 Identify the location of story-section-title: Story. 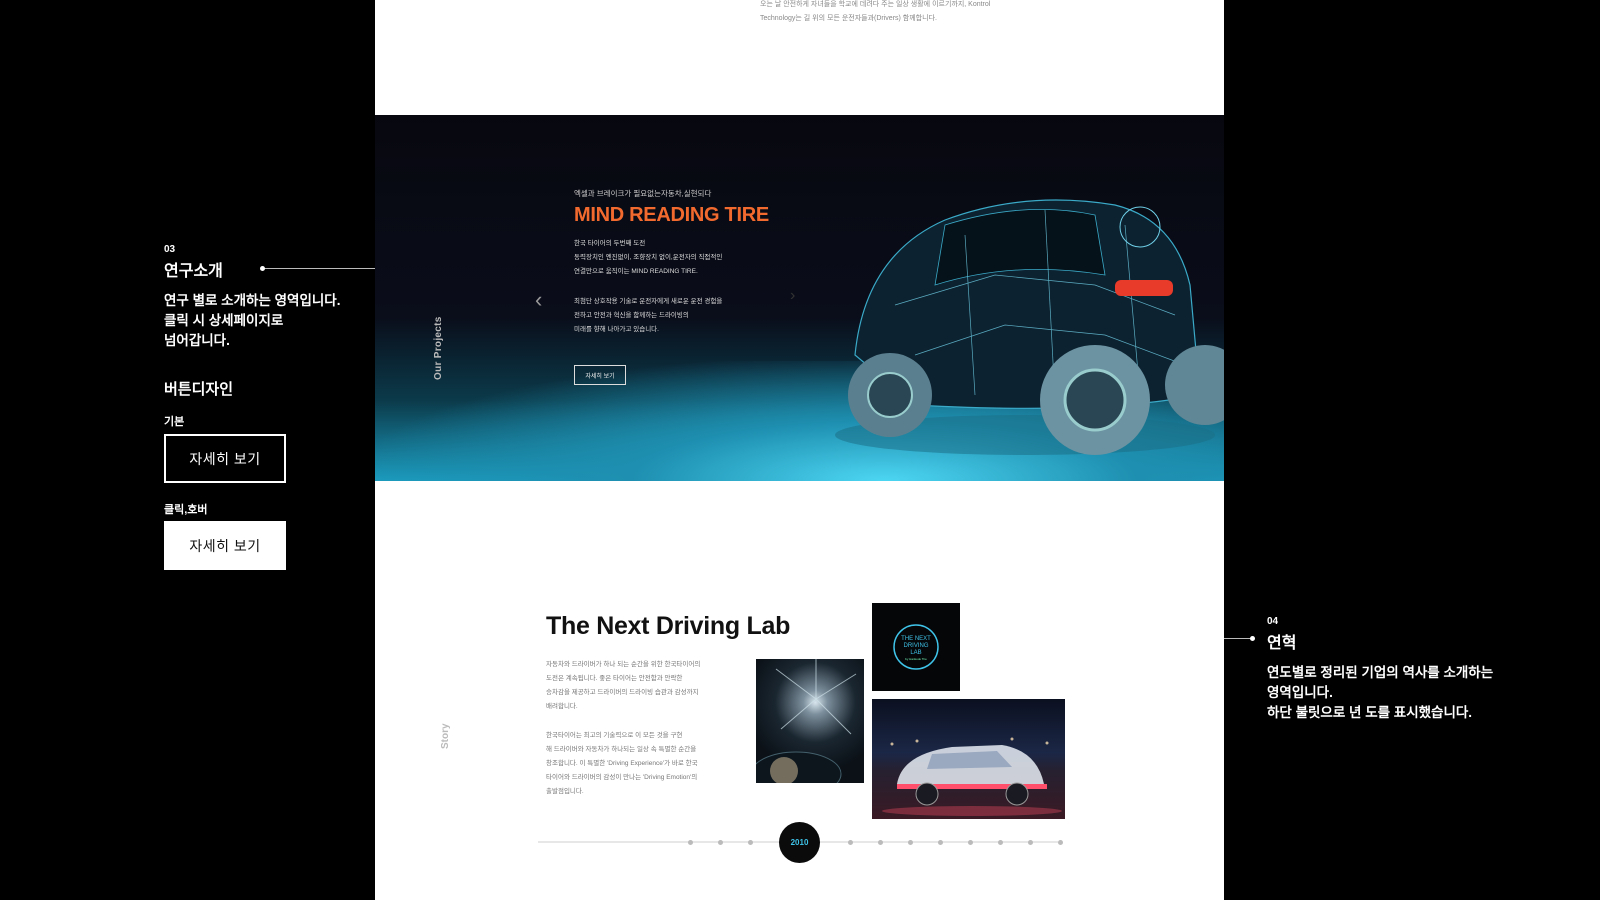
(445, 736).